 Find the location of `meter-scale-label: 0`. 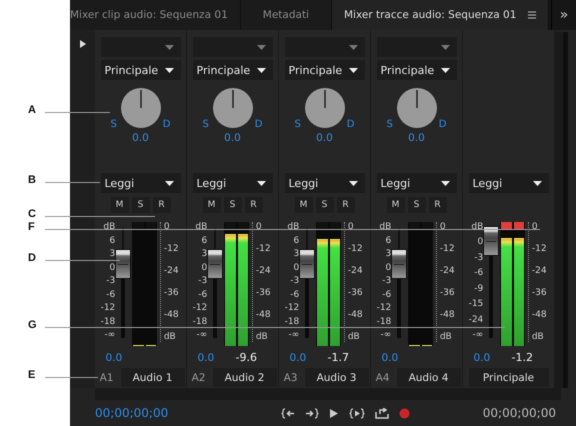

meter-scale-label: 0 is located at coordinates (535, 227).